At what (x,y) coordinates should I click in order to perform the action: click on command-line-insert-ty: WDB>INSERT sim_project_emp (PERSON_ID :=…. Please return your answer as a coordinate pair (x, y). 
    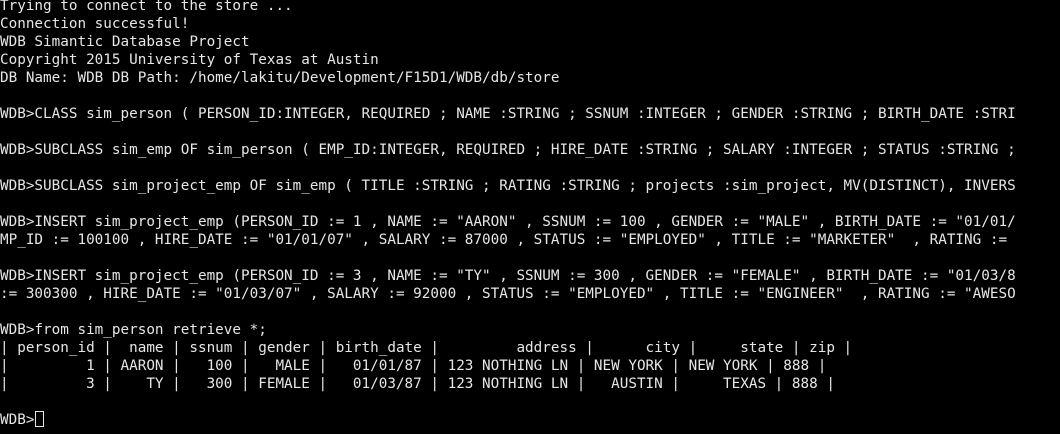
    Looking at the image, I should click on (508, 276).